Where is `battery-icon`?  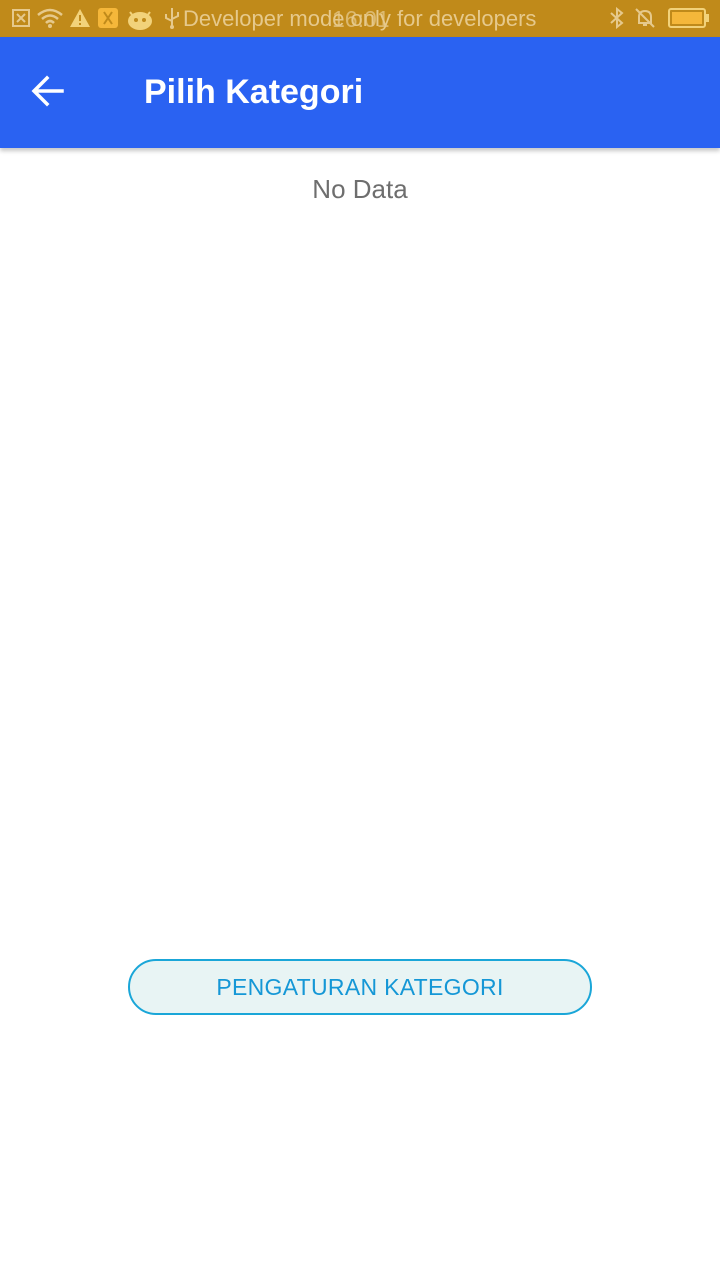 battery-icon is located at coordinates (689, 18).